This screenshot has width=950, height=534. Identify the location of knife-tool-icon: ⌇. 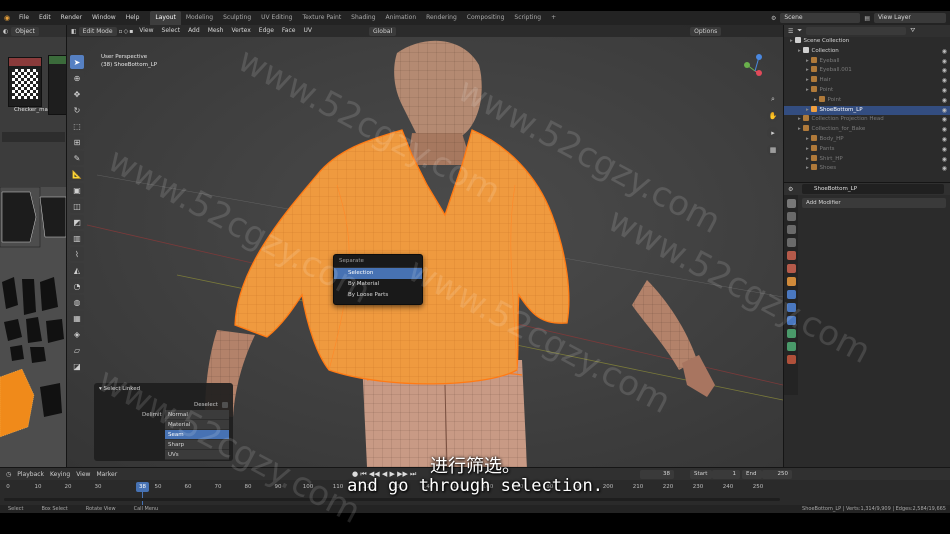
(77, 254).